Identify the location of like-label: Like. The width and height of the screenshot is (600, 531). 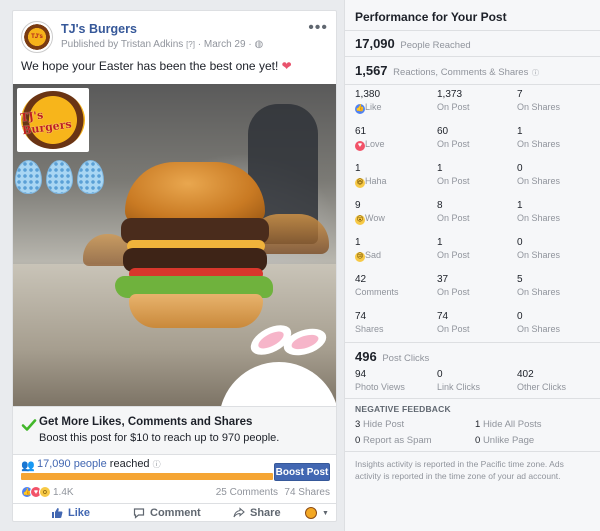
(79, 513).